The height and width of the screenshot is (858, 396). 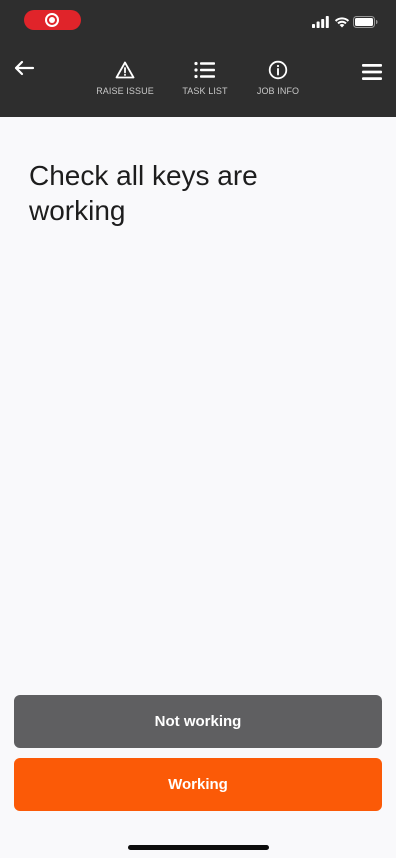 What do you see at coordinates (365, 22) in the screenshot?
I see `battery-icon` at bounding box center [365, 22].